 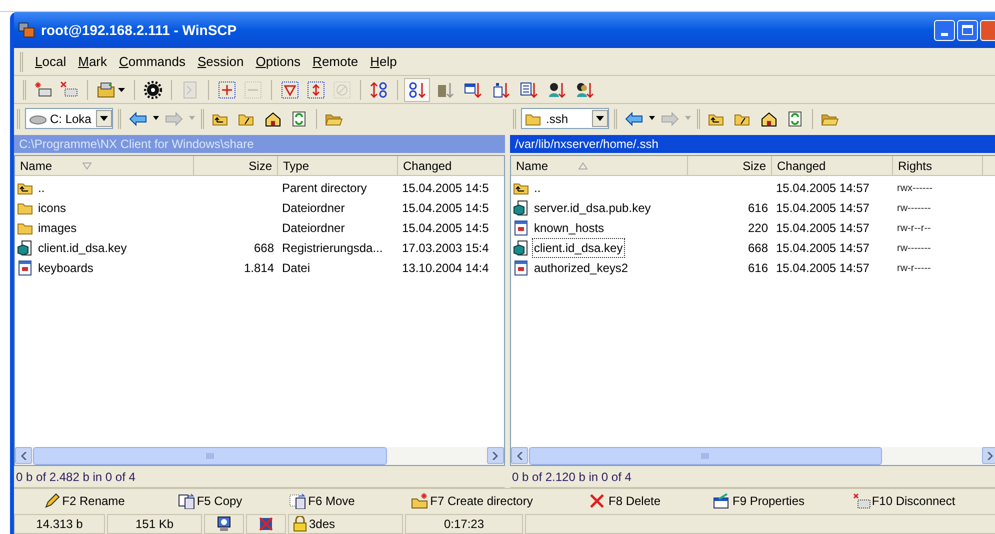 What do you see at coordinates (759, 501) in the screenshot?
I see `command-button: F9 Properties` at bounding box center [759, 501].